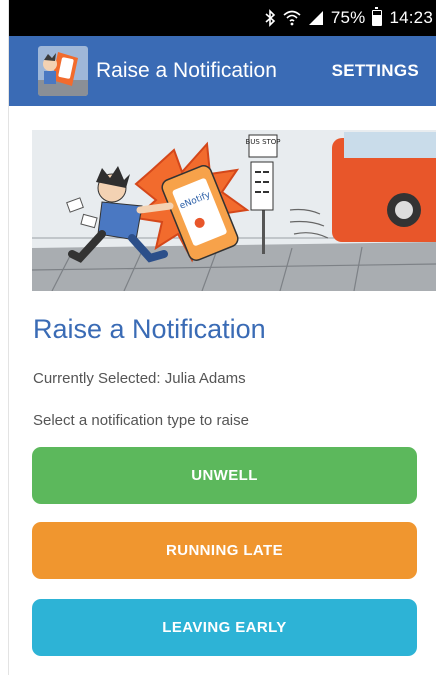 The image size is (436, 675). I want to click on unwell-button: UNWELL, so click(224, 475).